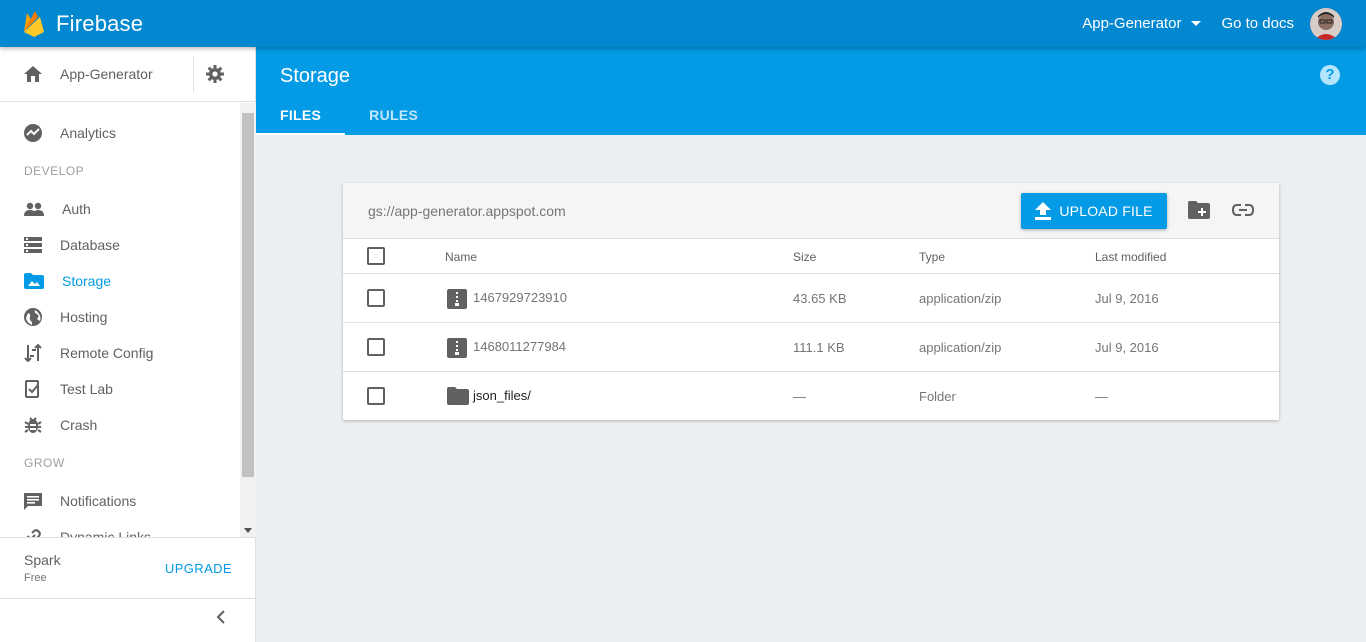  I want to click on project-selector-label: App-Generator, so click(1132, 23).